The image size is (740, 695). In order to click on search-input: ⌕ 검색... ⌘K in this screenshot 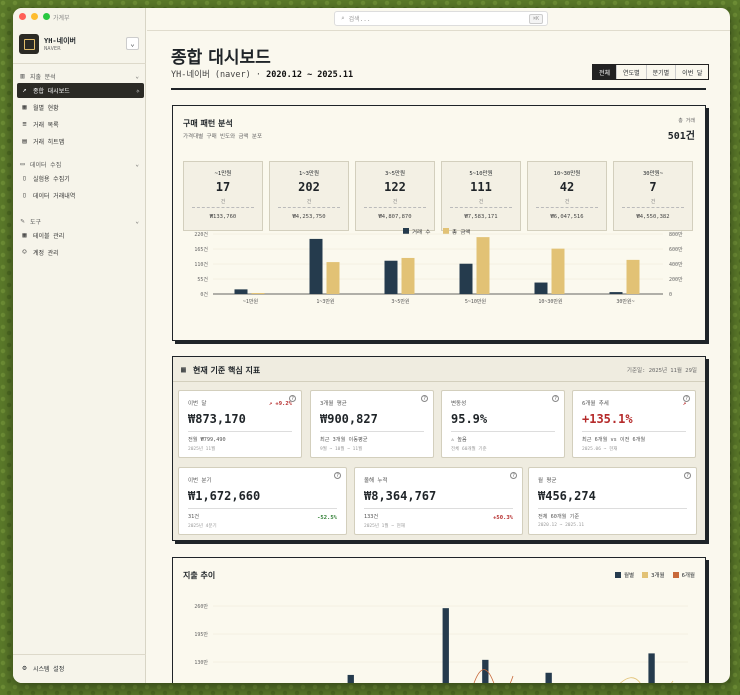, I will do `click(441, 18)`.